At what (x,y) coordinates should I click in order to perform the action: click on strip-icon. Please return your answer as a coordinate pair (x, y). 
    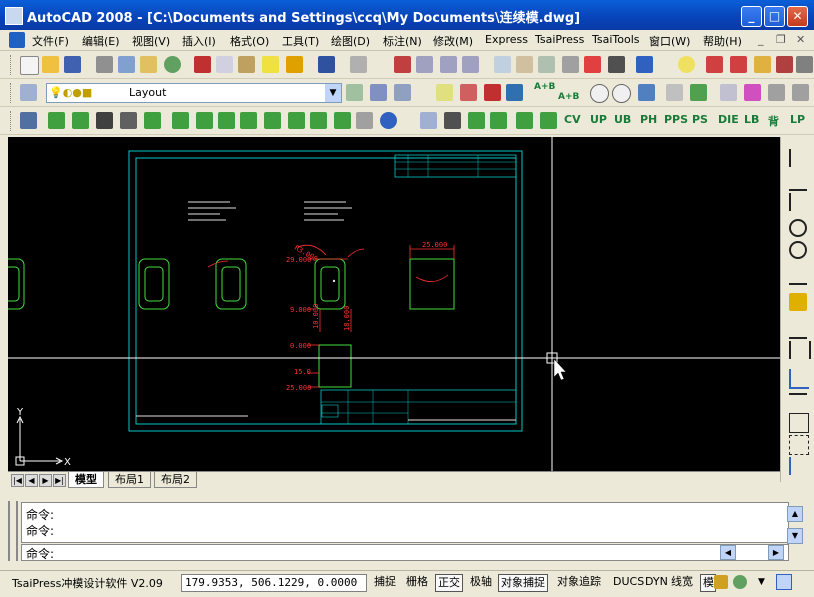
    Looking at the image, I should click on (56, 120).